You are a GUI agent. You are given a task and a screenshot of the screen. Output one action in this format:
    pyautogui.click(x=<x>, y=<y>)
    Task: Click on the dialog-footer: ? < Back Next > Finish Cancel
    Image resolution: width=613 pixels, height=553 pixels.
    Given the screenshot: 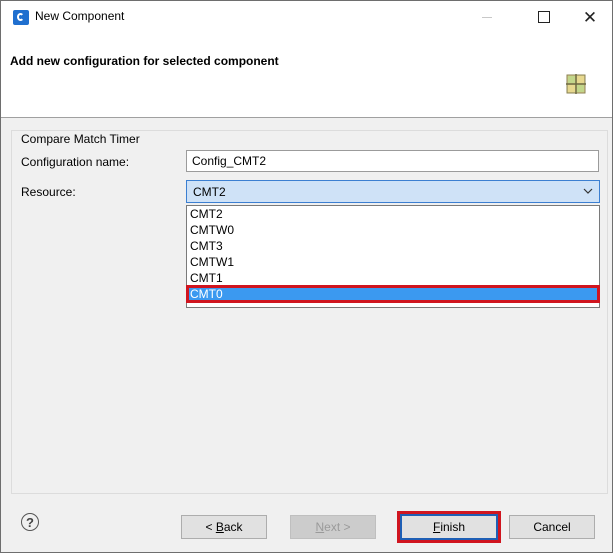 What is the action you would take?
    pyautogui.click(x=306, y=524)
    